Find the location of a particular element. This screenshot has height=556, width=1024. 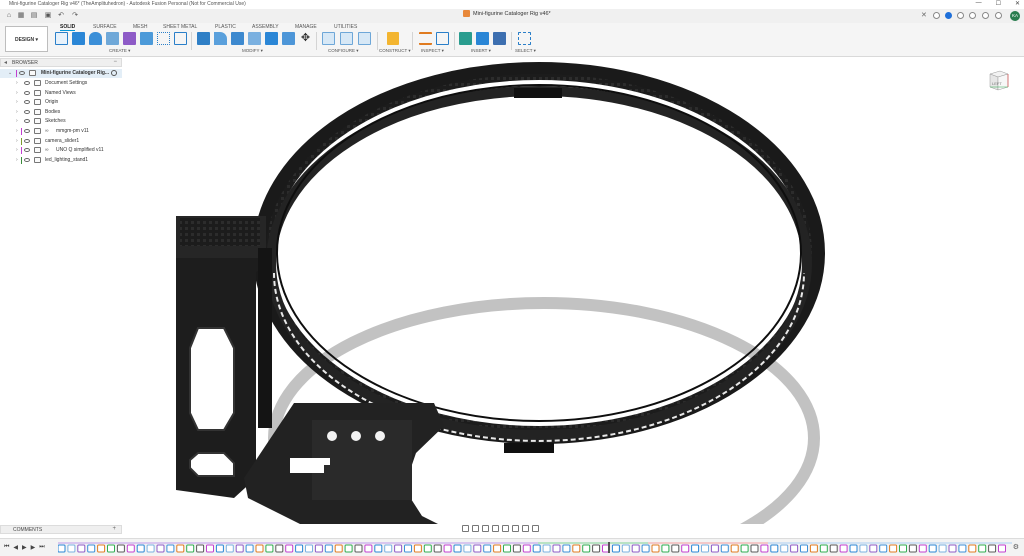

data-panel-icon is located at coordinates (972, 15).